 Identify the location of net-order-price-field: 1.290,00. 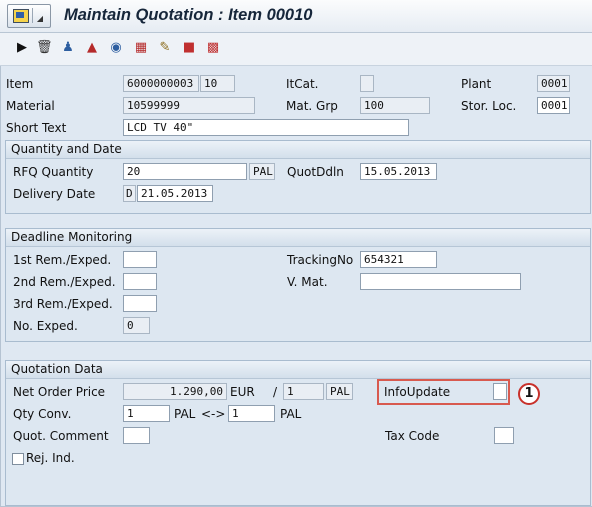
(175, 391).